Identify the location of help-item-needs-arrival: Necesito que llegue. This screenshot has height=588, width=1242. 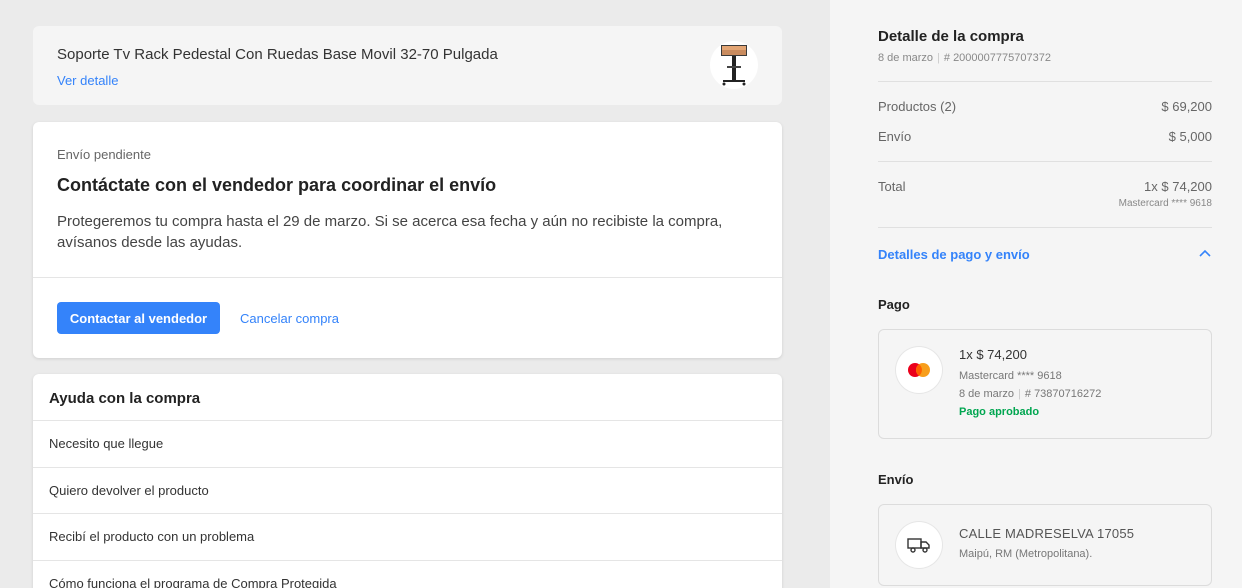
(407, 444).